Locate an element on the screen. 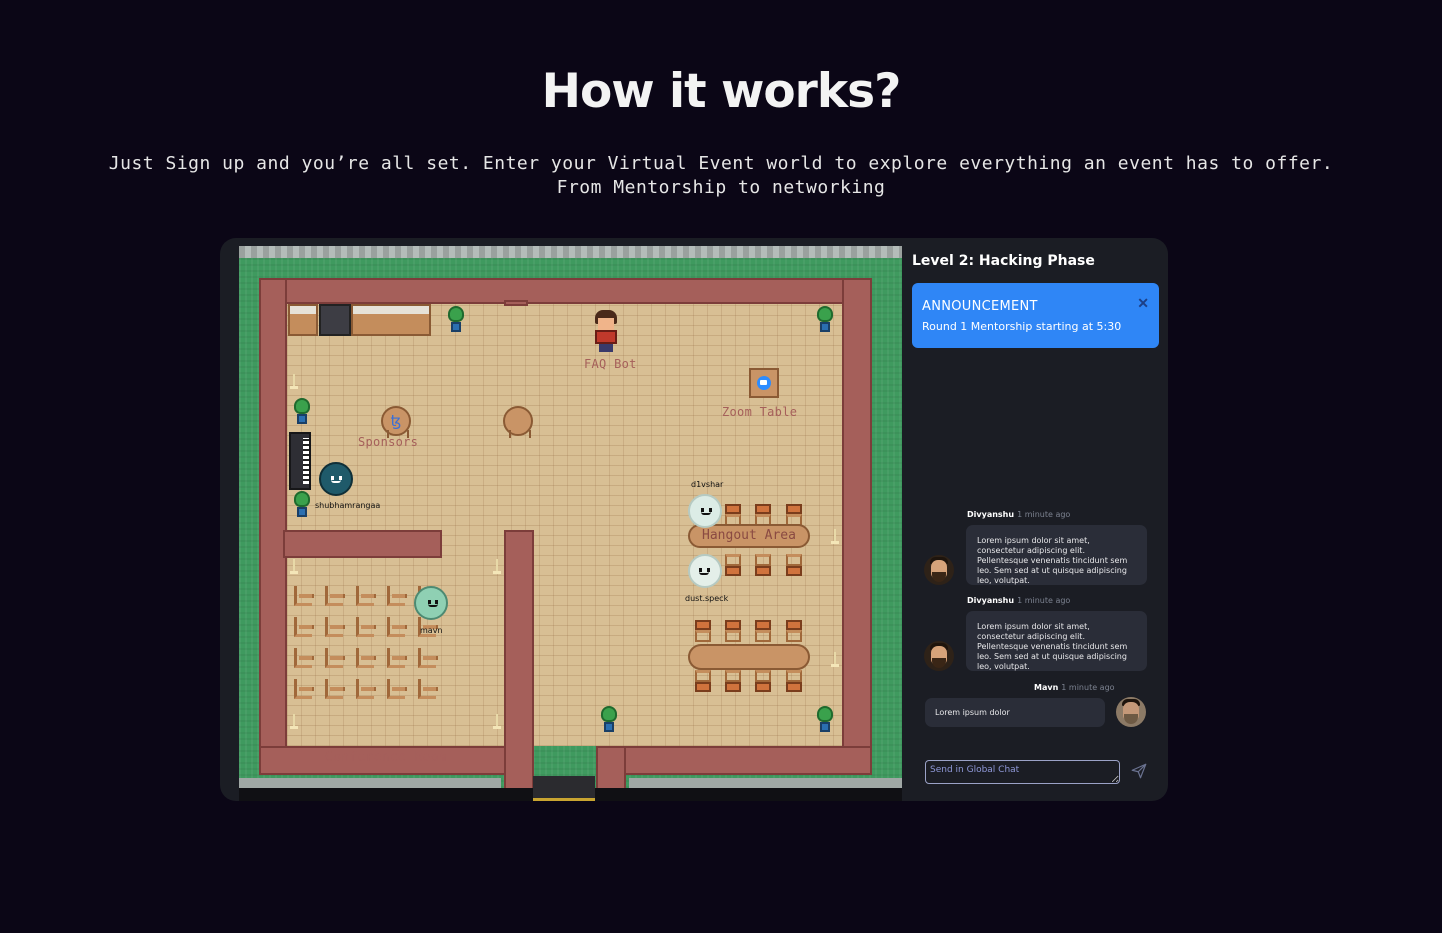 The image size is (1442, 933). kitchen-stove is located at coordinates (335, 320).